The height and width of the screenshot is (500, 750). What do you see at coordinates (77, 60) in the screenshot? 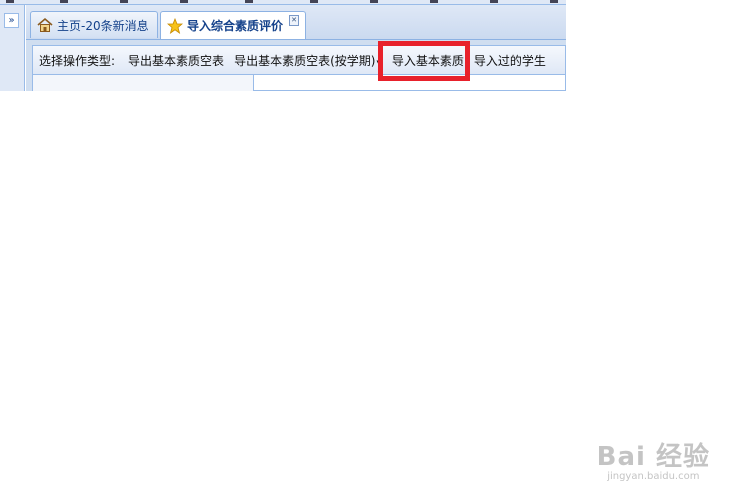
I see `operation-type-label: 选择操作类型:` at bounding box center [77, 60].